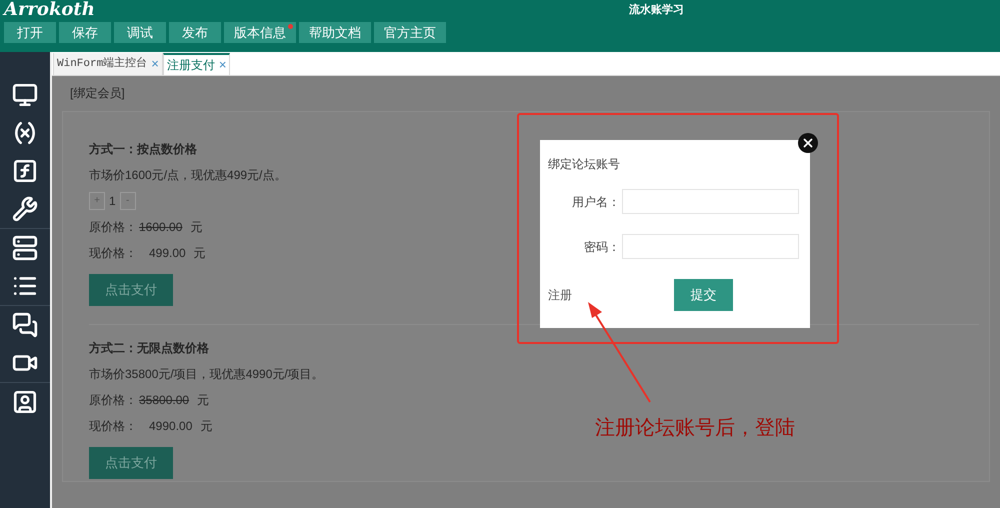  I want to click on quantity-value: 1, so click(112, 201).